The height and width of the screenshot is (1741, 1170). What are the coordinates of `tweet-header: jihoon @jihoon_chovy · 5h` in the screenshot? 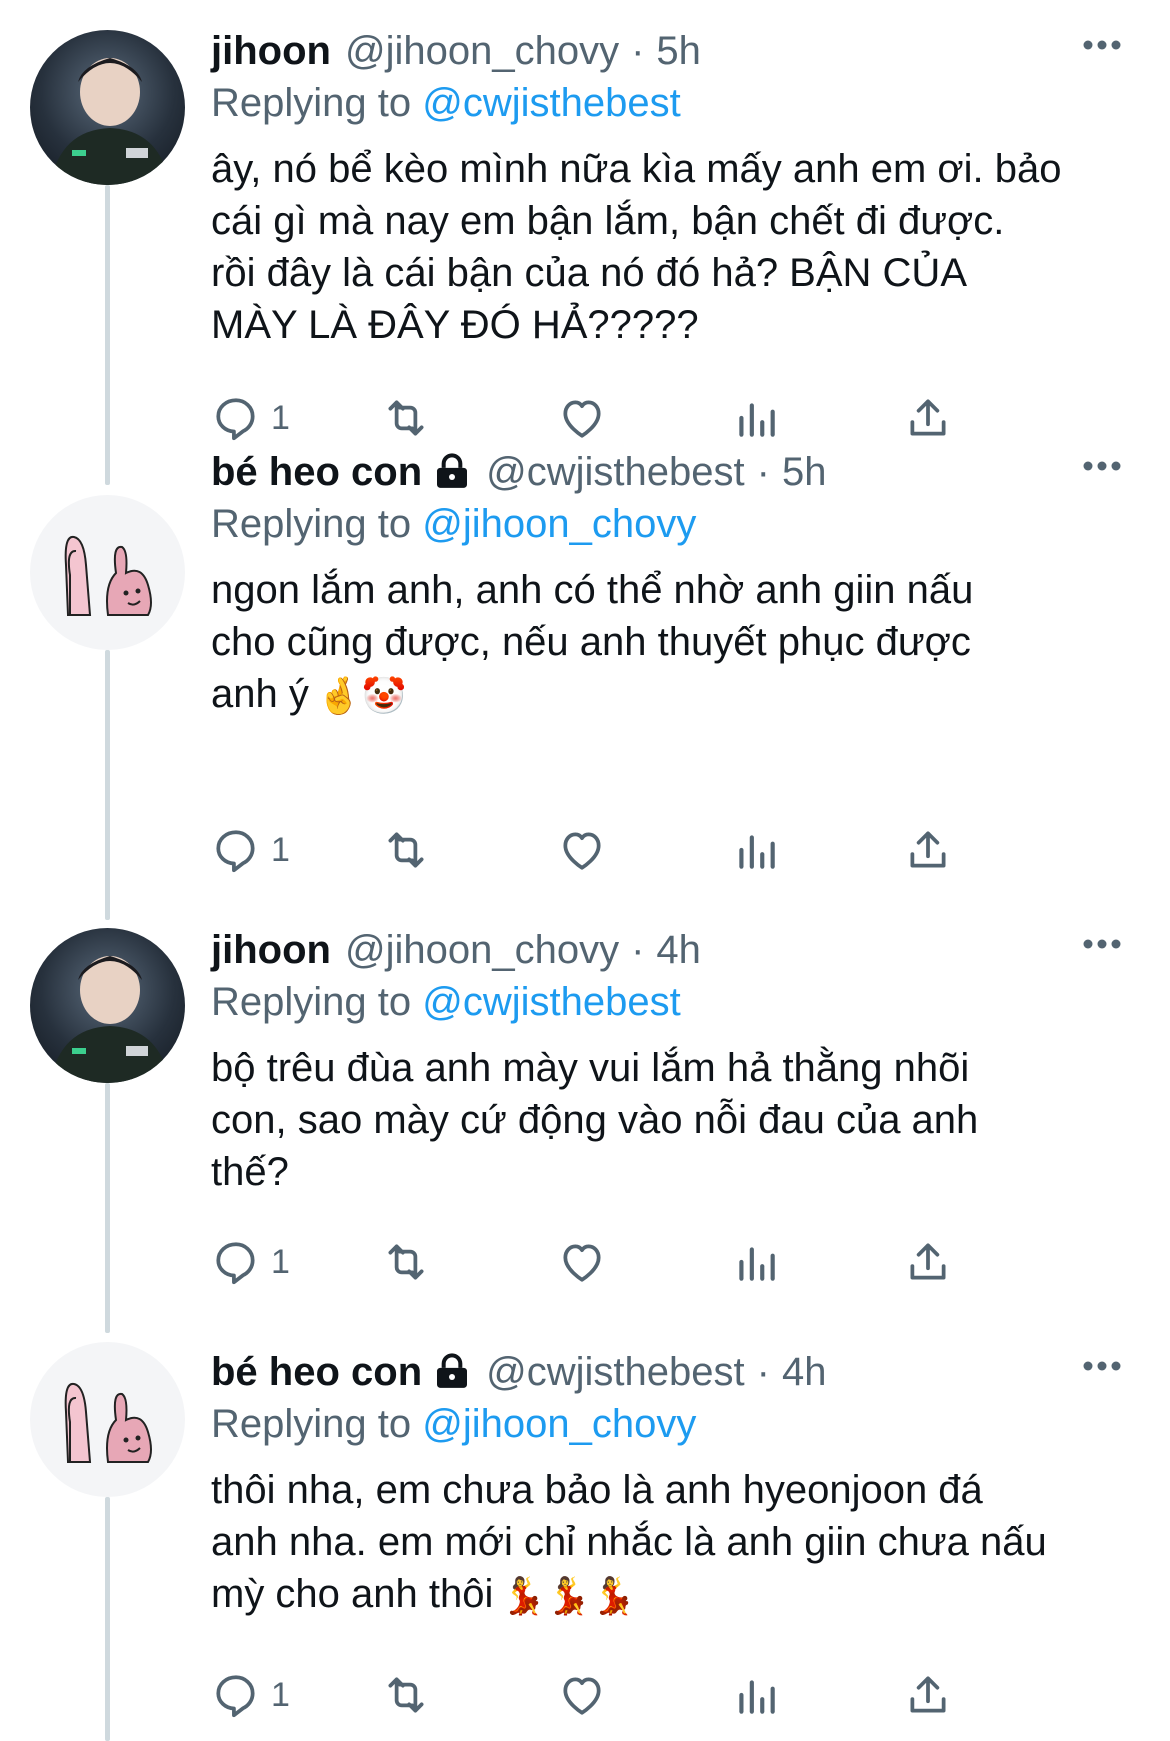 It's located at (670, 51).